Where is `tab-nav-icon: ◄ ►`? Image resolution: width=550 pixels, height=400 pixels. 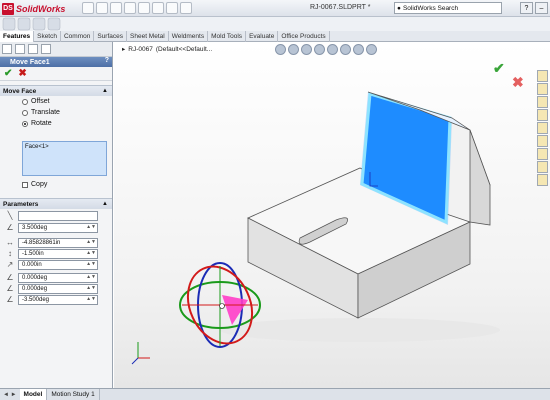
tab-nav-icon: ◄ ► is located at coordinates (10, 395).